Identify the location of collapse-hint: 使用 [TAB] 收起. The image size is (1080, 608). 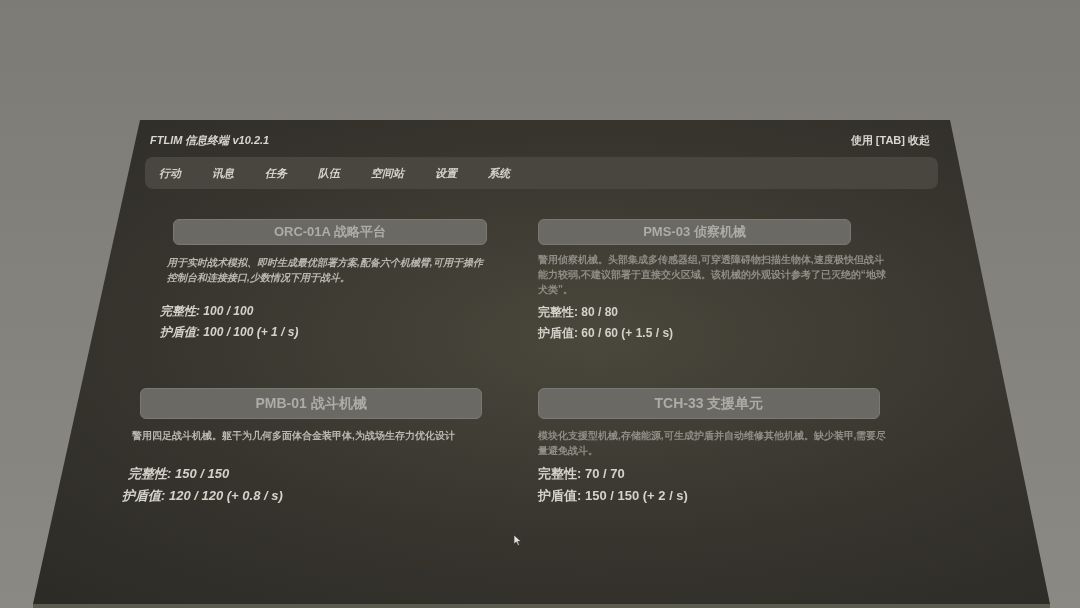
(890, 140).